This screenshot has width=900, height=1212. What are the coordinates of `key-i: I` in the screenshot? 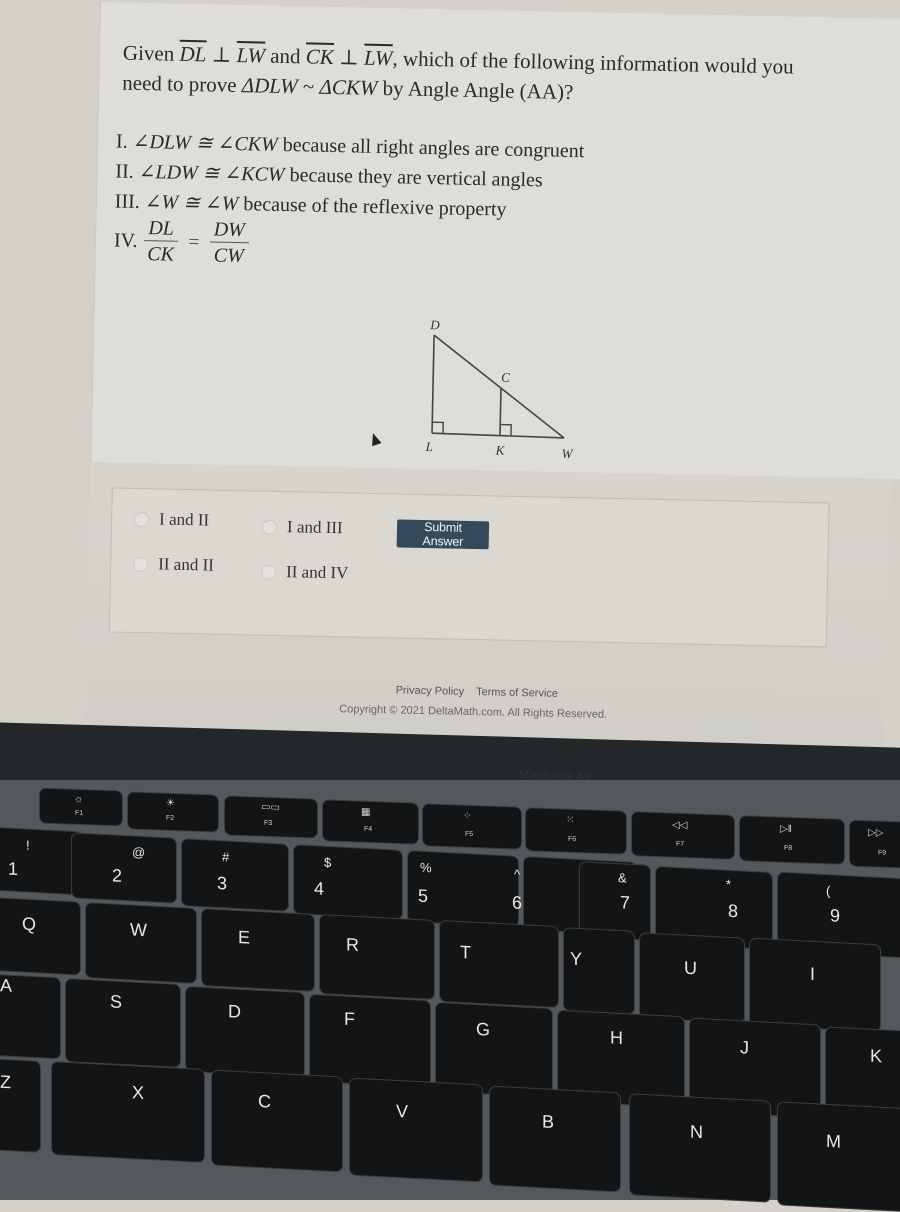 It's located at (815, 985).